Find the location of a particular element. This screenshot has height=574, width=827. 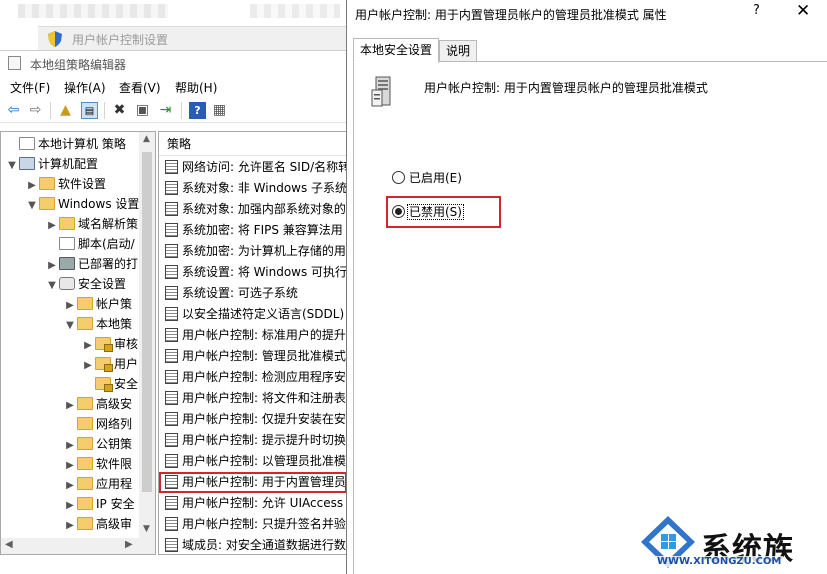

policy-row: 用户帐户控制: 将文件和注册表 is located at coordinates (252, 398).